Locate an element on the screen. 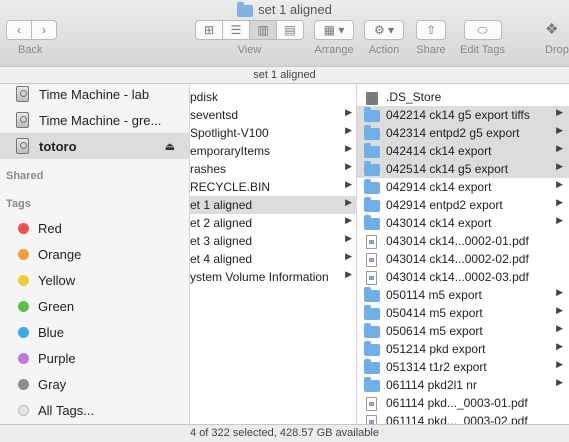  sidebar-tag-red: Red is located at coordinates (94, 228).